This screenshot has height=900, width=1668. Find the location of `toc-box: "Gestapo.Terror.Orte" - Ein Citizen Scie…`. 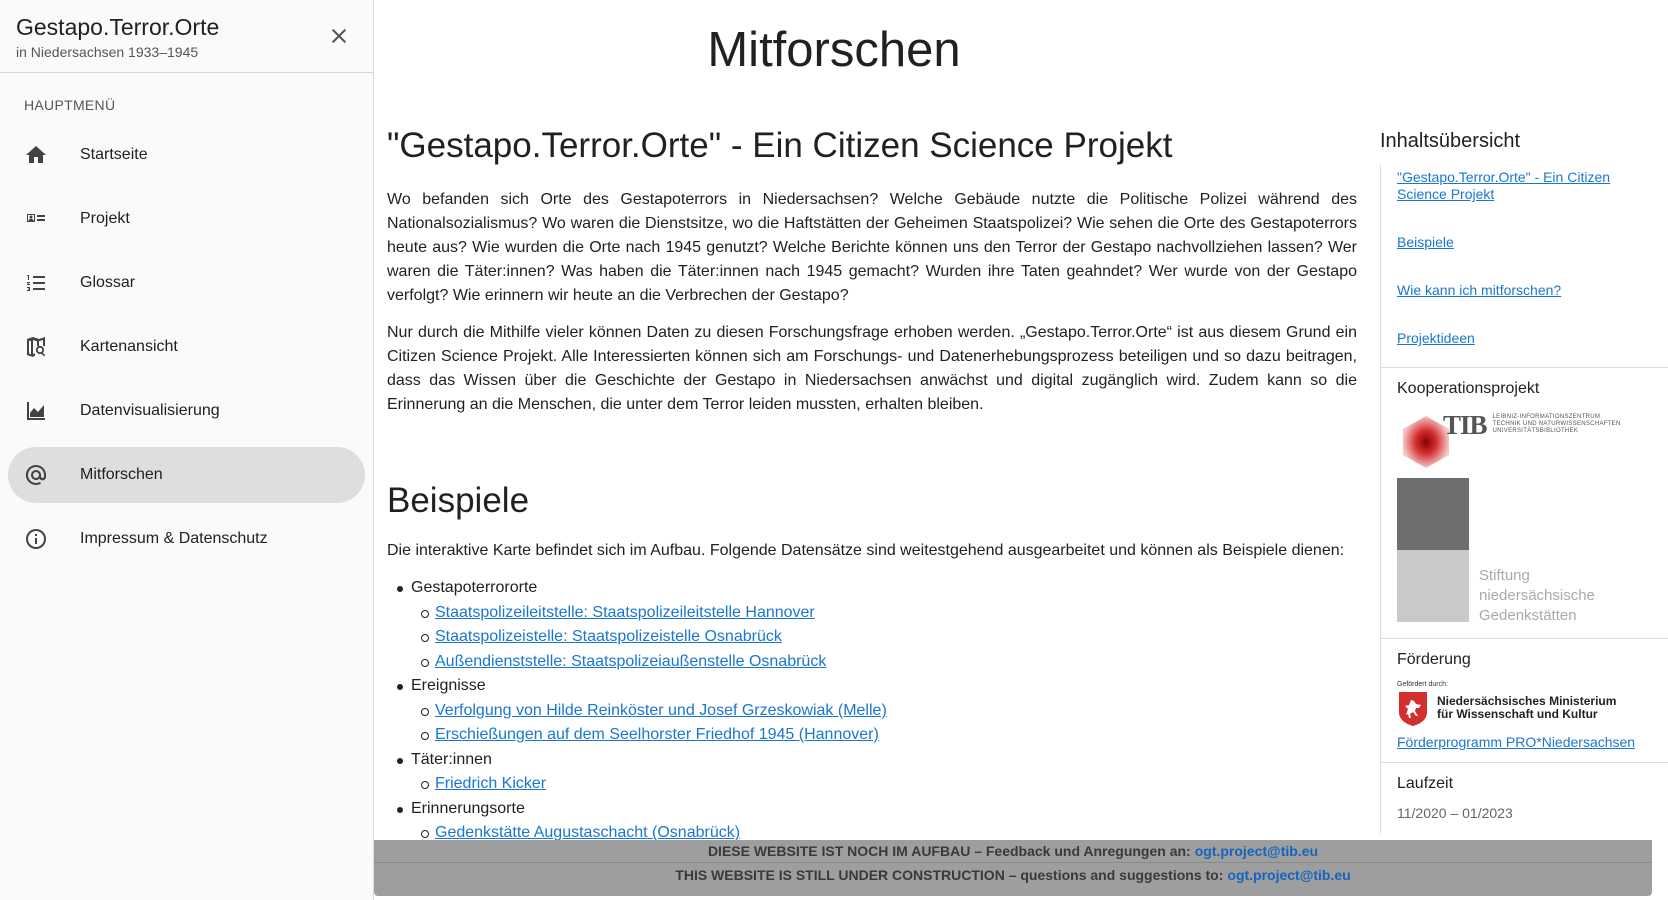

toc-box: "Gestapo.Terror.Orte" - Ein Citizen Scie… is located at coordinates (1524, 499).